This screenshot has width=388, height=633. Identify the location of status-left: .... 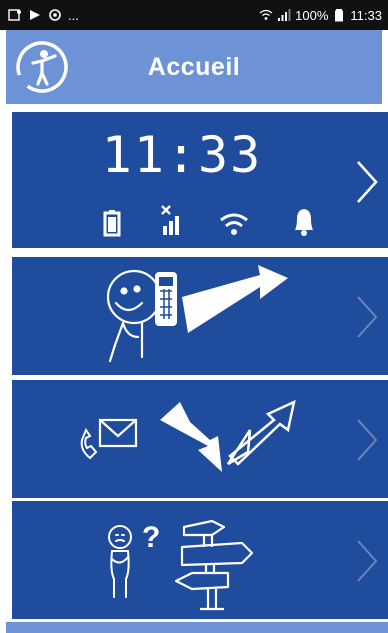
(43, 15).